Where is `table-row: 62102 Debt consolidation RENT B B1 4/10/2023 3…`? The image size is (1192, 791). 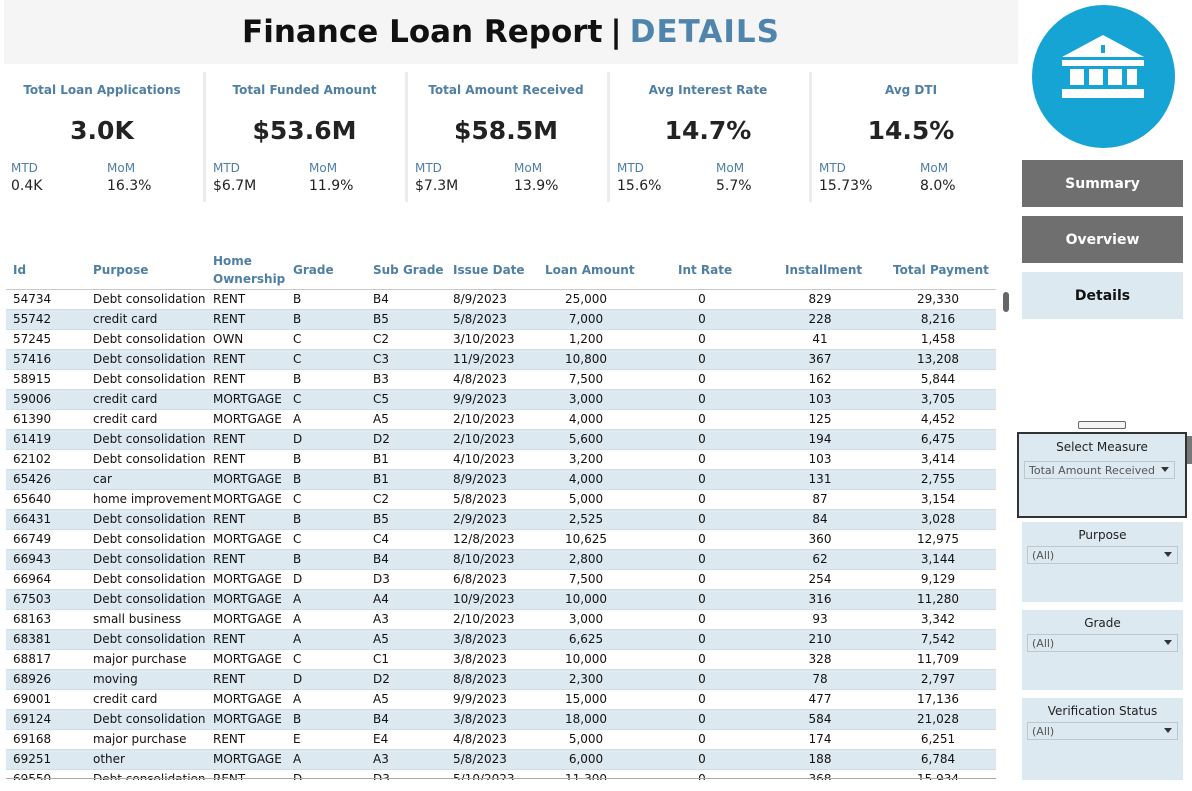 table-row: 62102 Debt consolidation RENT B B1 4/10/2023 3… is located at coordinates (501, 460).